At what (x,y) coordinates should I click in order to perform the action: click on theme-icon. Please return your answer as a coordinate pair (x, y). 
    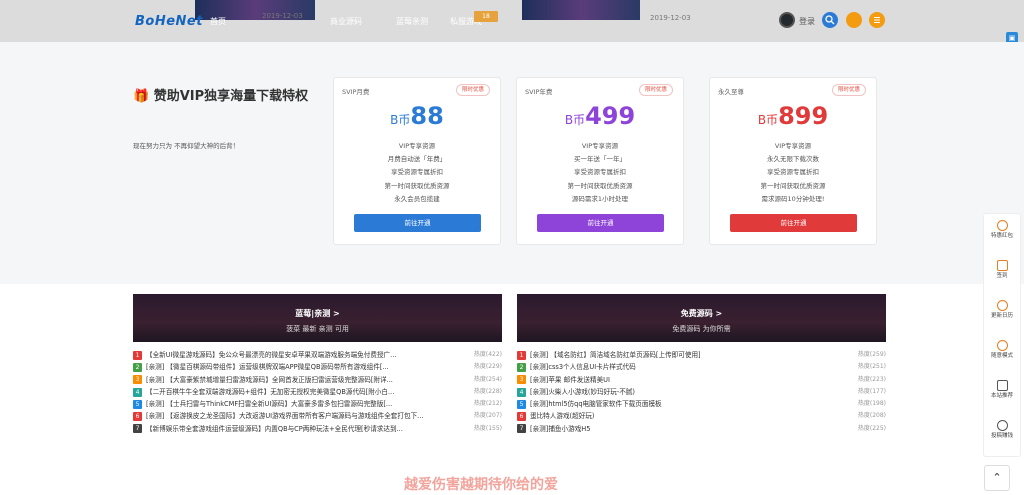
    Looking at the image, I should click on (854, 20).